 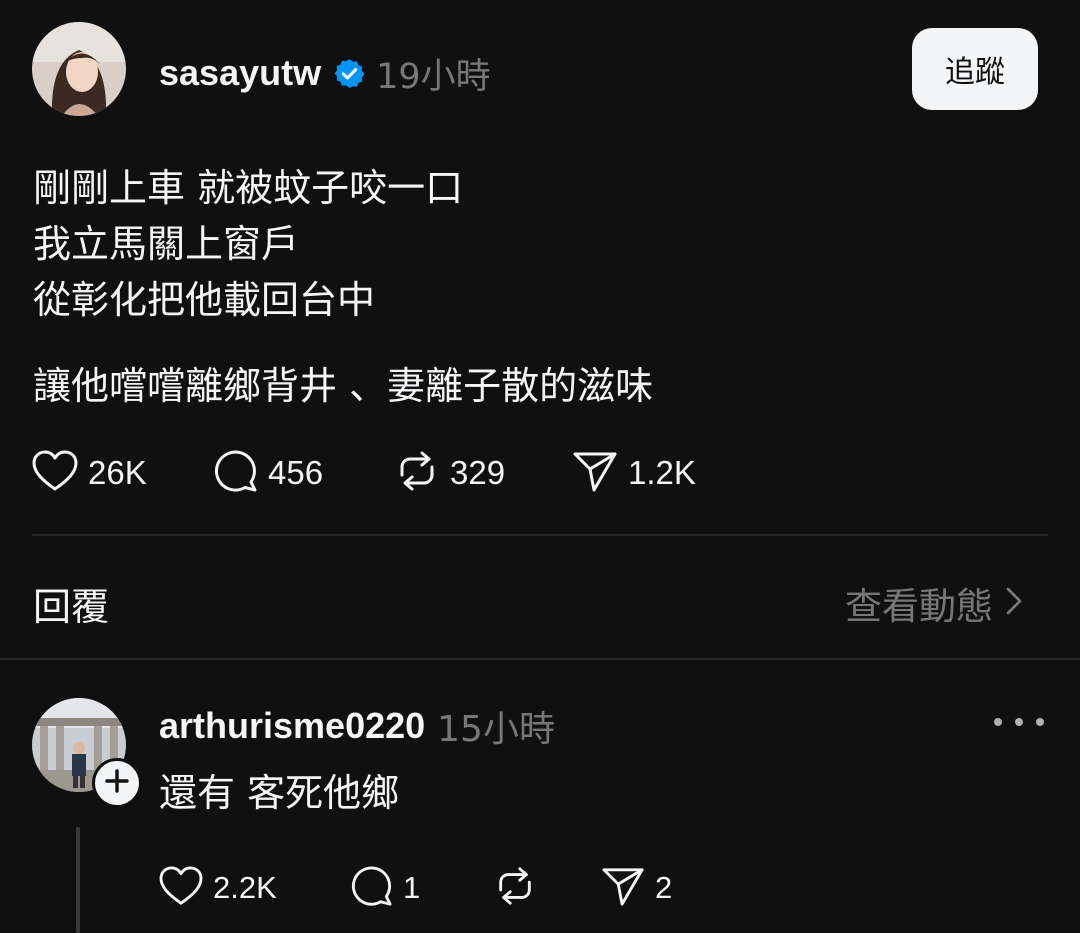 I want to click on reply-action-bar: 2.2K 1 2, so click(x=415, y=888).